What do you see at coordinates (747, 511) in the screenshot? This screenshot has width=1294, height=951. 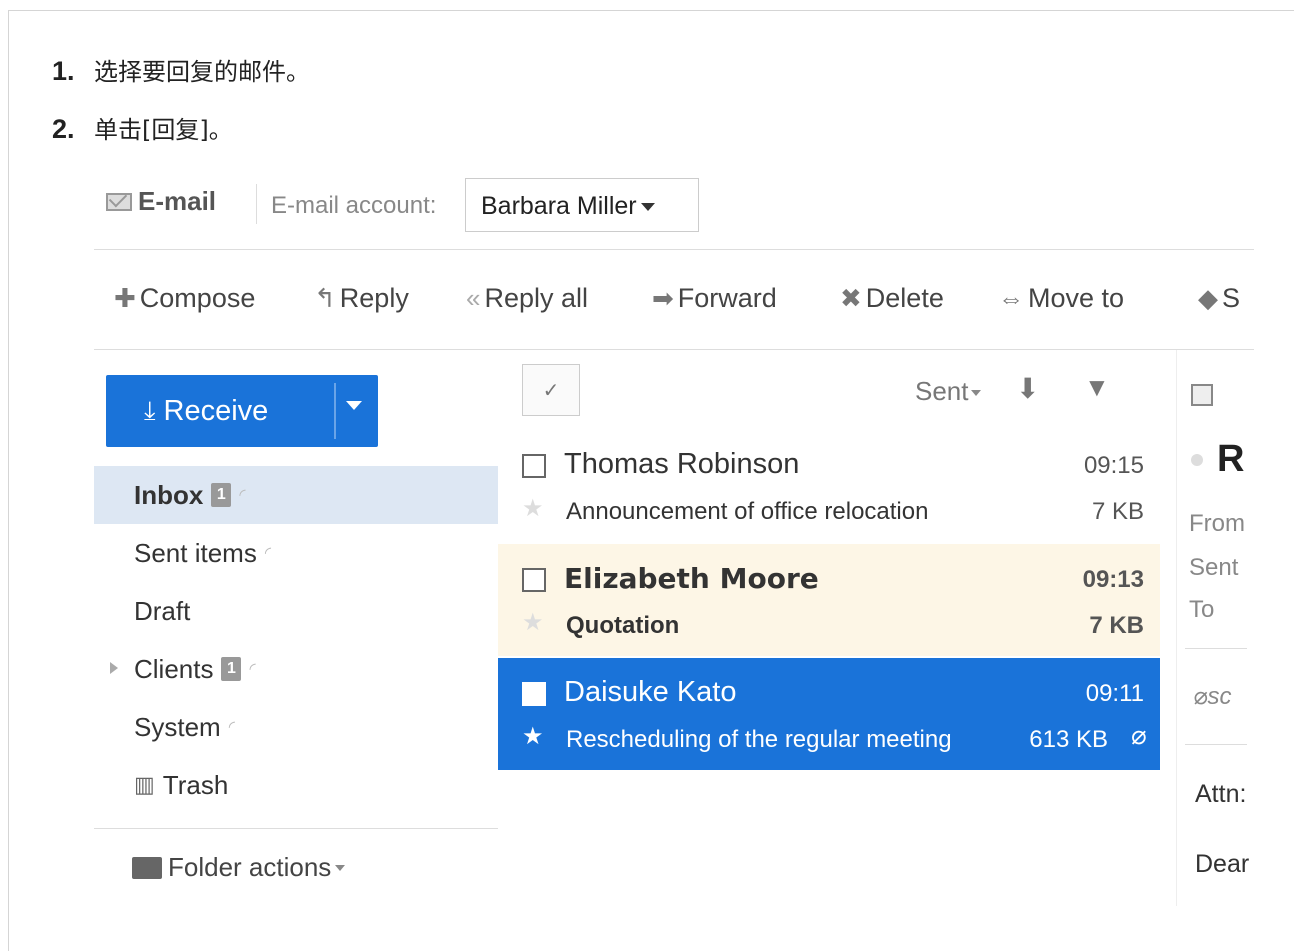 I see `message-subject: Announcement of office relocation` at bounding box center [747, 511].